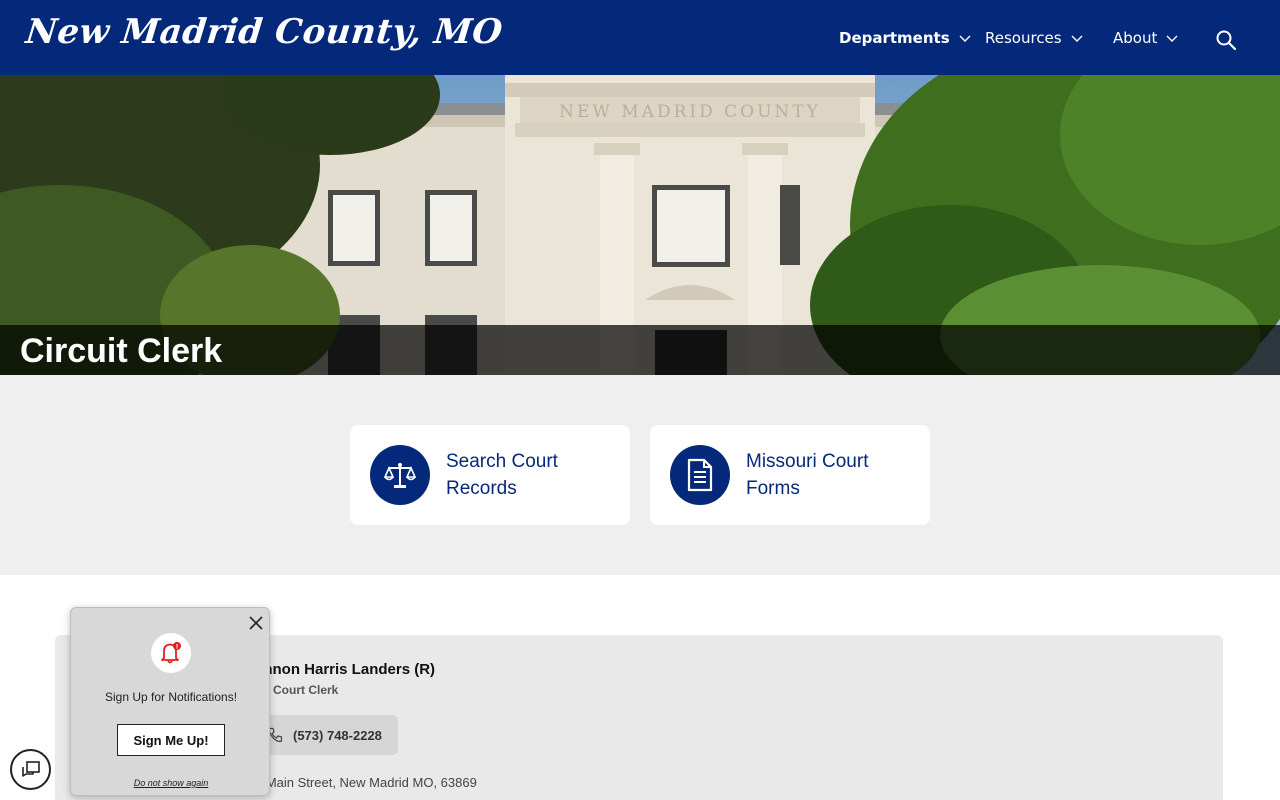 This screenshot has height=800, width=1280. What do you see at coordinates (807, 475) in the screenshot?
I see `missouri-court-forms-label: Missouri Court Forms` at bounding box center [807, 475].